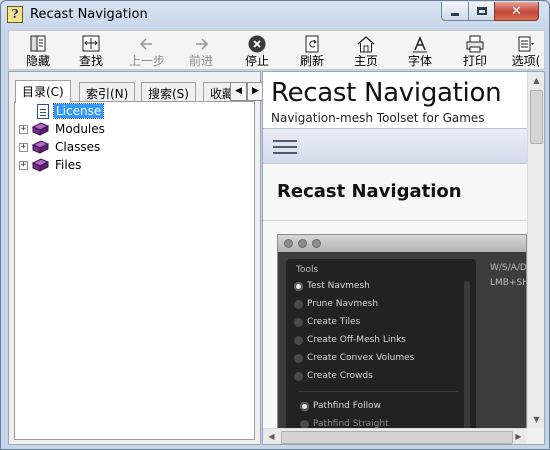 This screenshot has height=450, width=550. I want to click on tree-item-license: License, so click(71, 111).